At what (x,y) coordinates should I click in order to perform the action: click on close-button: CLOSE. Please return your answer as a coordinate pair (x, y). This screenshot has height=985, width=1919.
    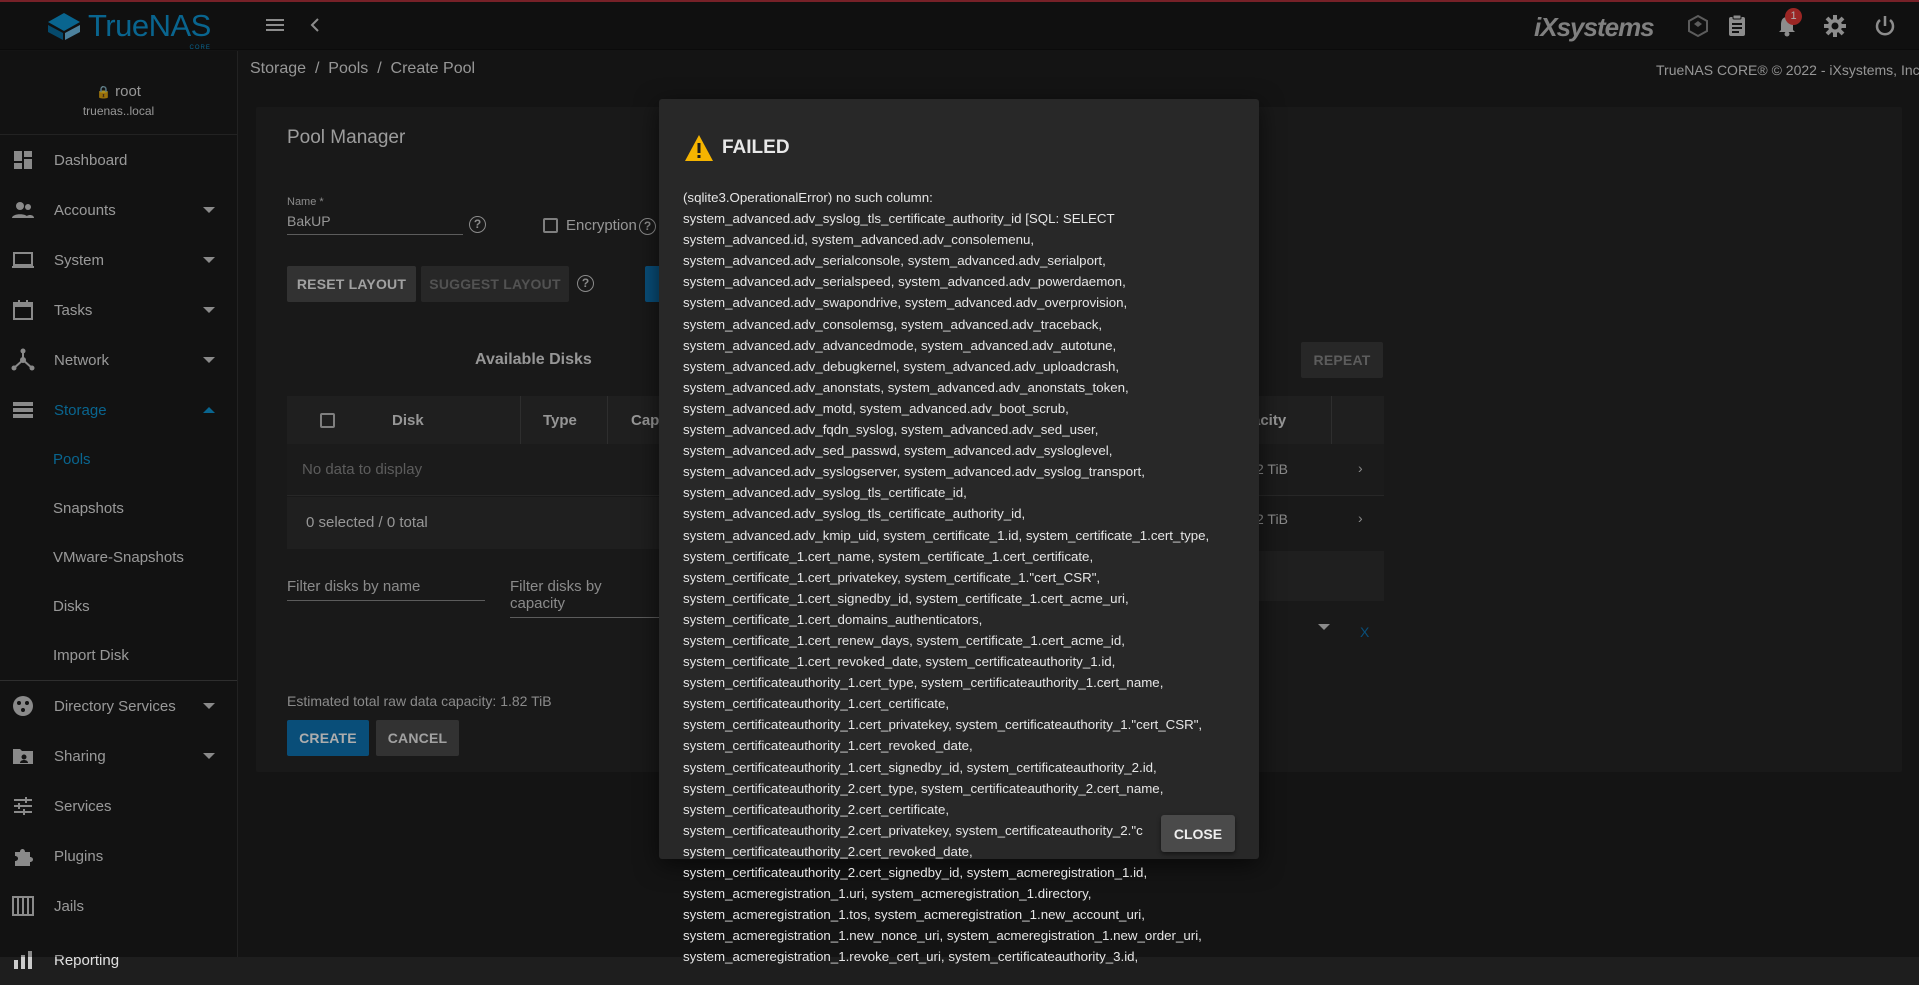
    Looking at the image, I should click on (1198, 833).